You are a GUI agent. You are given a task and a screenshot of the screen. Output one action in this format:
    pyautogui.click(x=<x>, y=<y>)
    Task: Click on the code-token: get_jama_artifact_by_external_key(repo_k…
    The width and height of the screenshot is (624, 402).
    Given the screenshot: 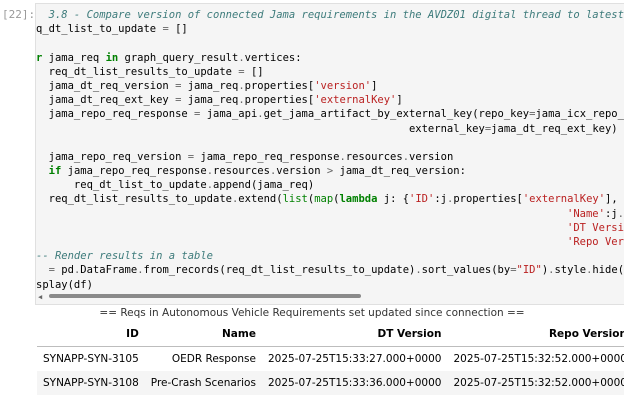 What is the action you would take?
    pyautogui.click(x=396, y=114)
    